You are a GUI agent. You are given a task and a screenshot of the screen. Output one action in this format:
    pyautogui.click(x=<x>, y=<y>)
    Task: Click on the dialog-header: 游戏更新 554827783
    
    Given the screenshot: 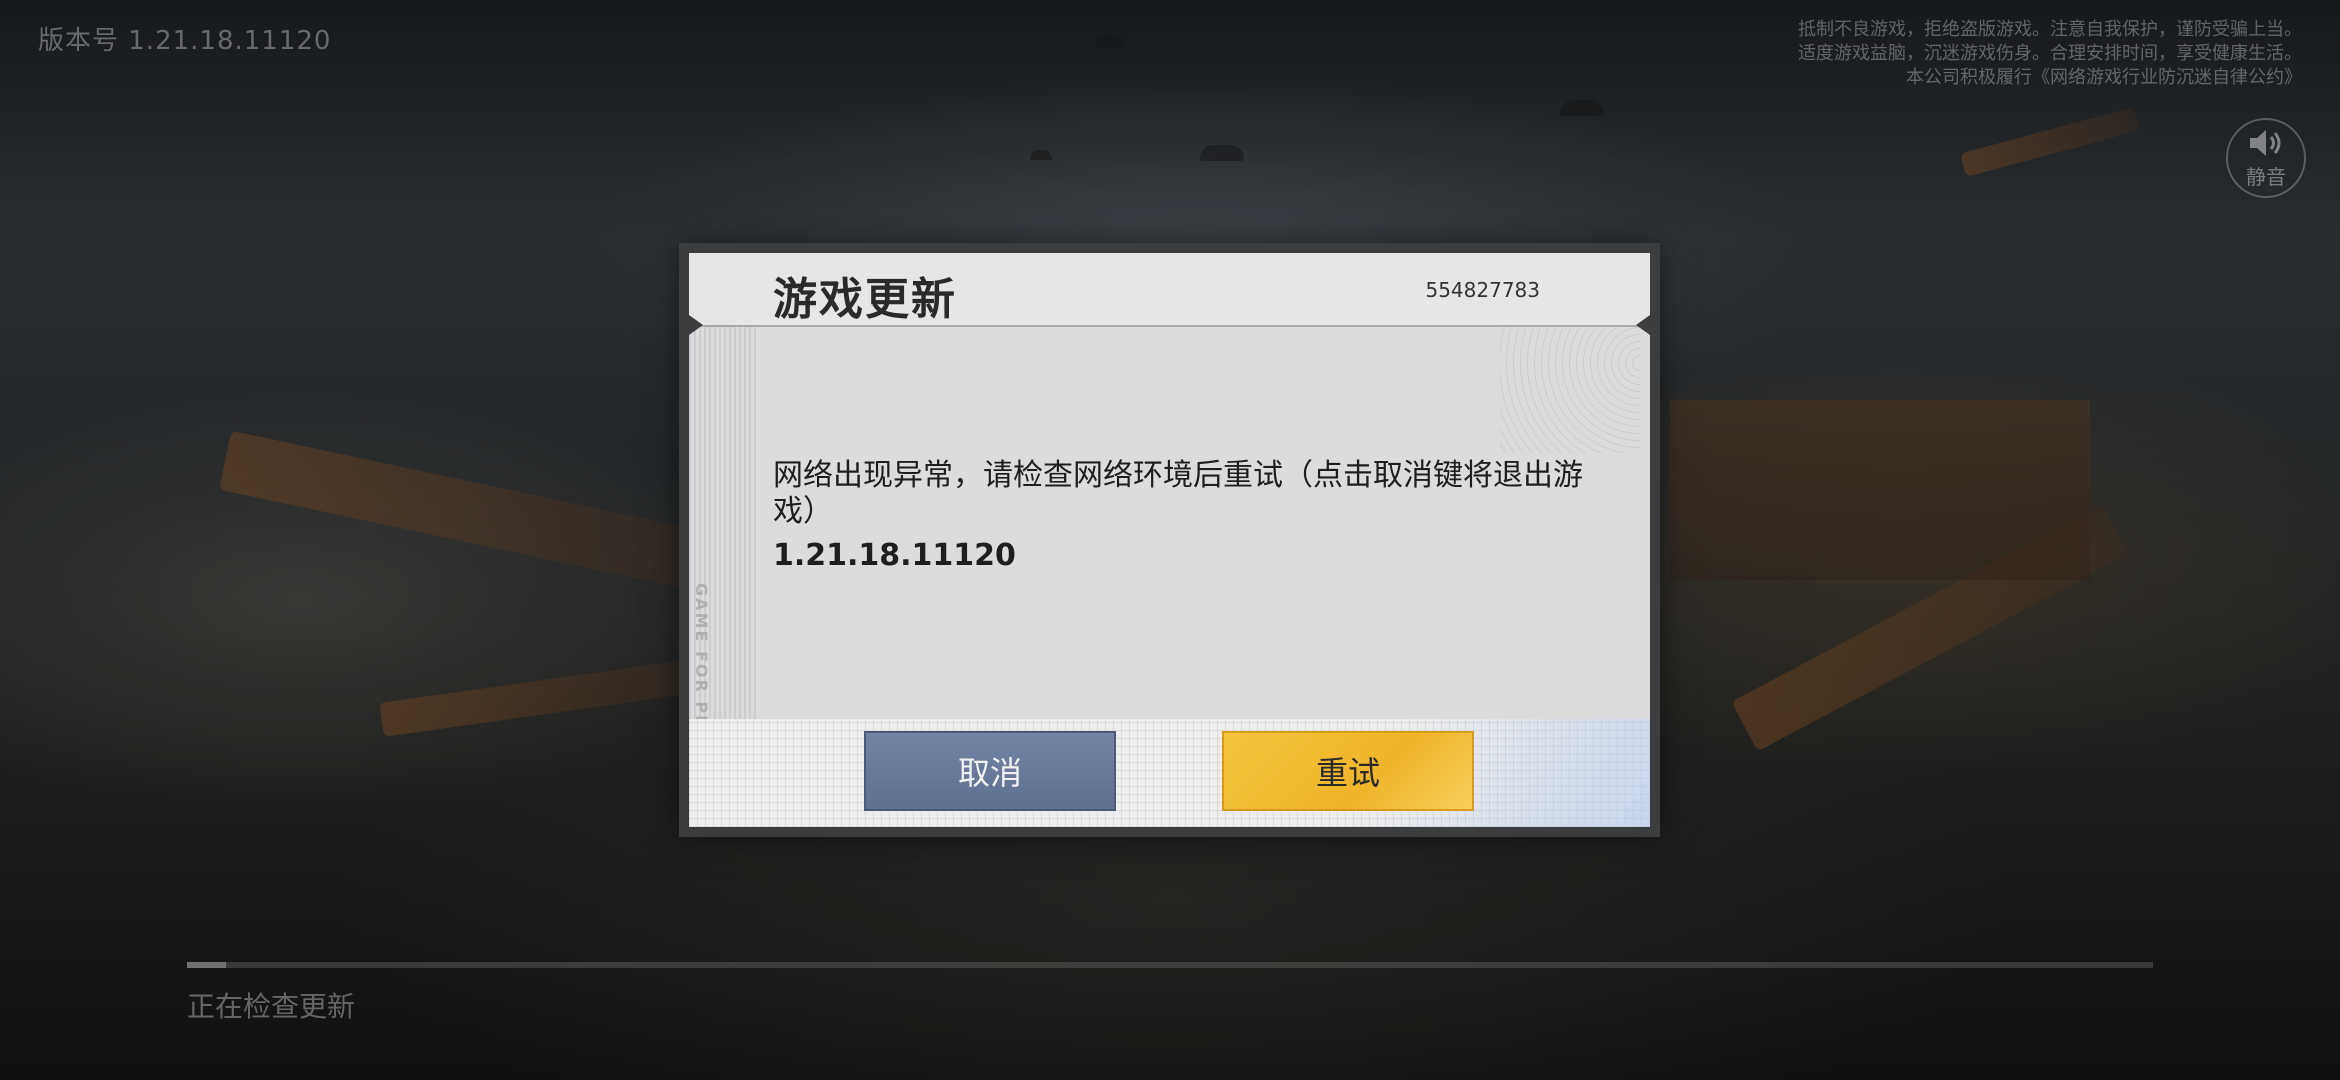 What is the action you would take?
    pyautogui.click(x=1169, y=290)
    